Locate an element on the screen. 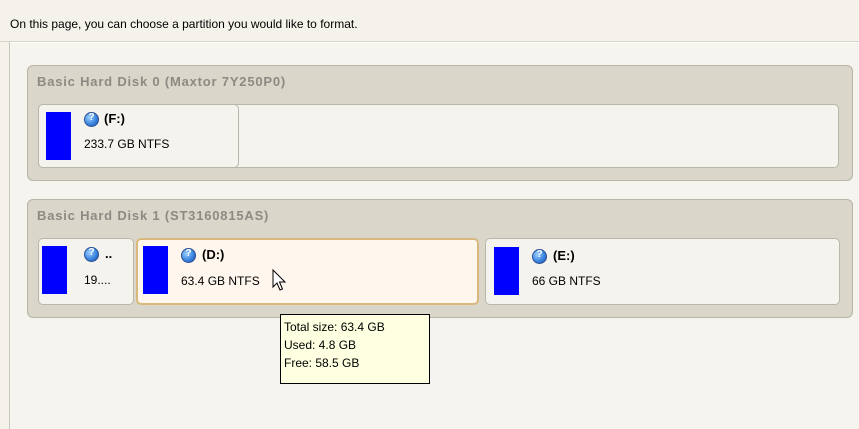 Image resolution: width=859 pixels, height=429 pixels. partition-e-letter: (E:) is located at coordinates (564, 255).